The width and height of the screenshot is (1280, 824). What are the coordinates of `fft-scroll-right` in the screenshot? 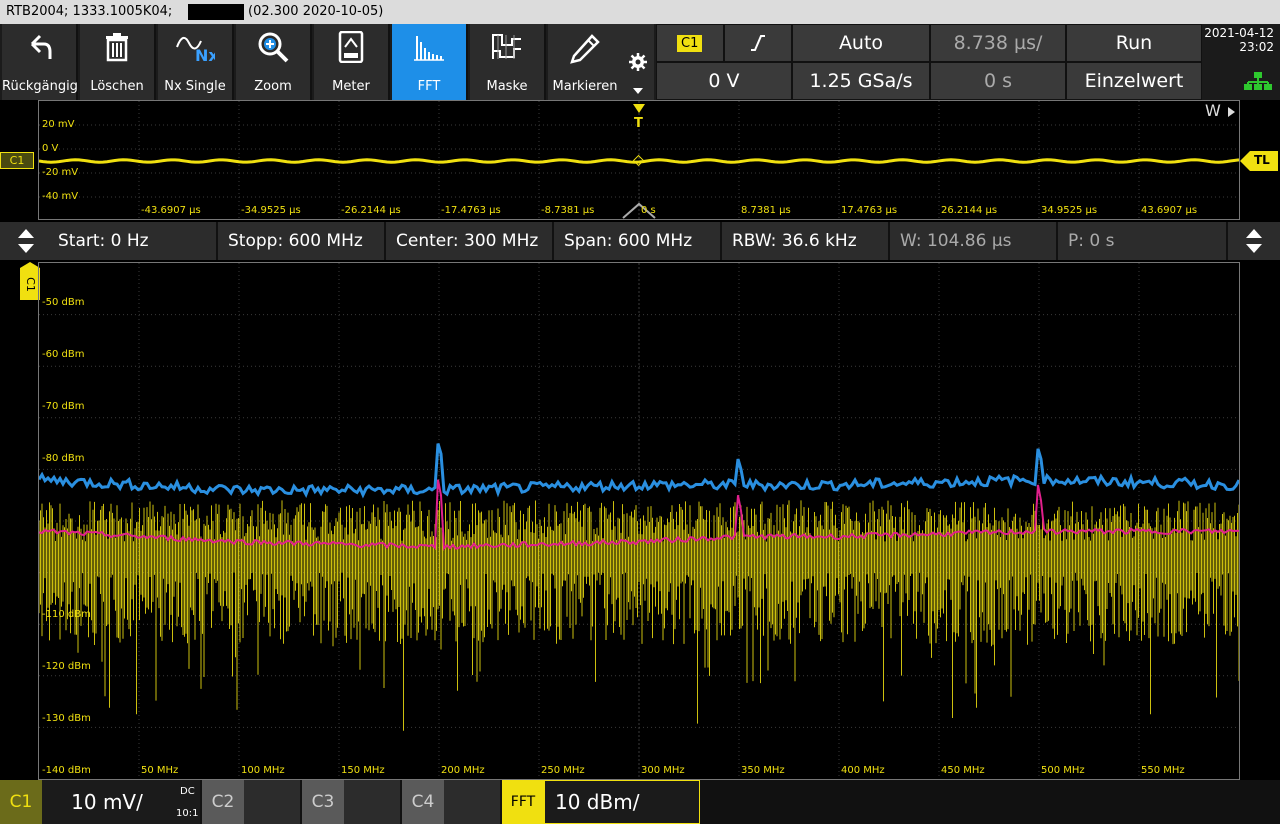 It's located at (1256, 241).